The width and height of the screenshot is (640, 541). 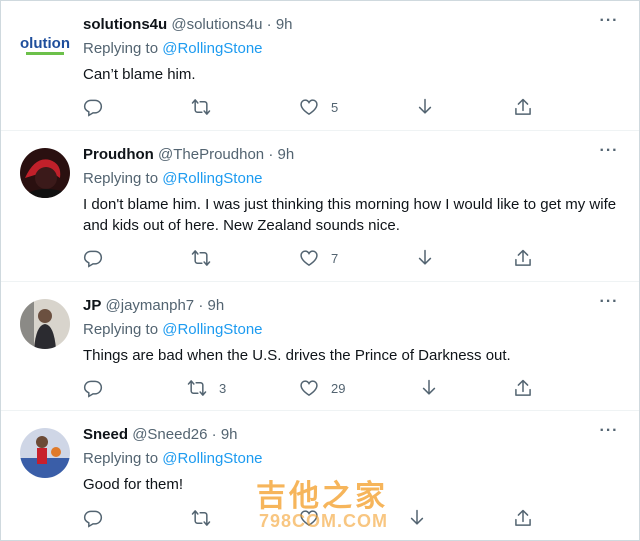 What do you see at coordinates (169, 434) in the screenshot?
I see `author-handle: @Sneed26` at bounding box center [169, 434].